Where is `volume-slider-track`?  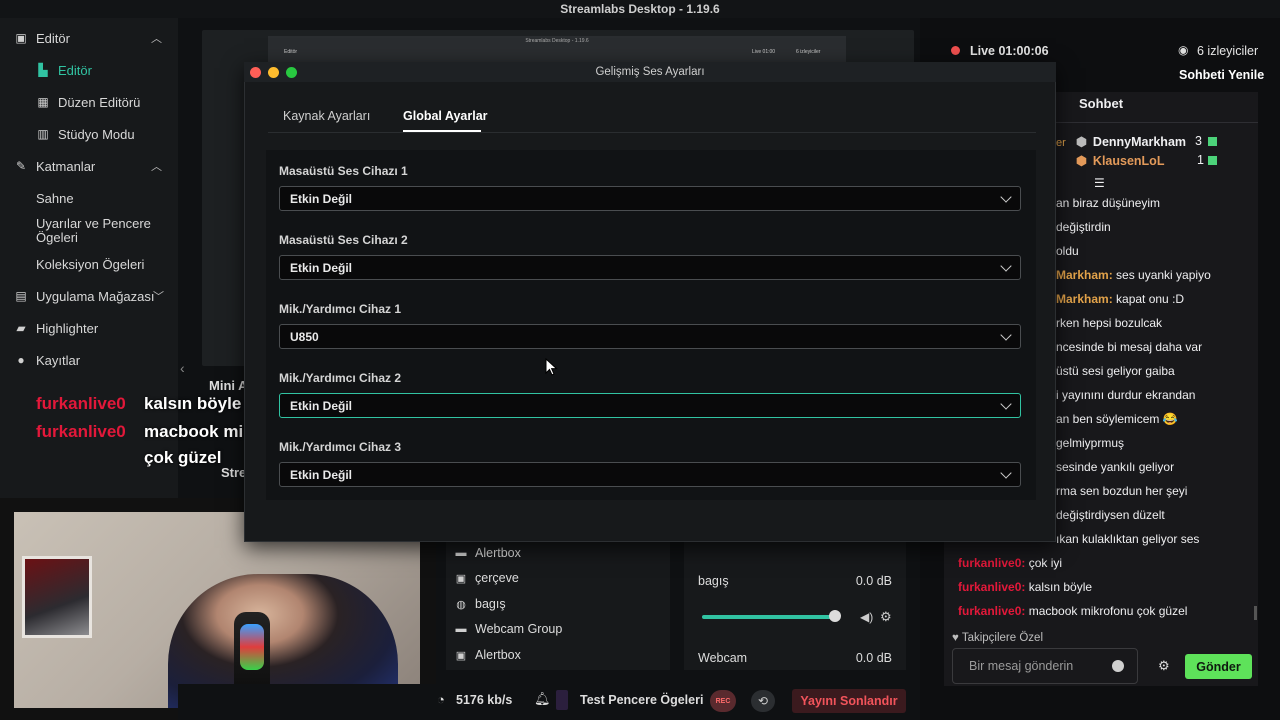
volume-slider-track is located at coordinates (769, 617).